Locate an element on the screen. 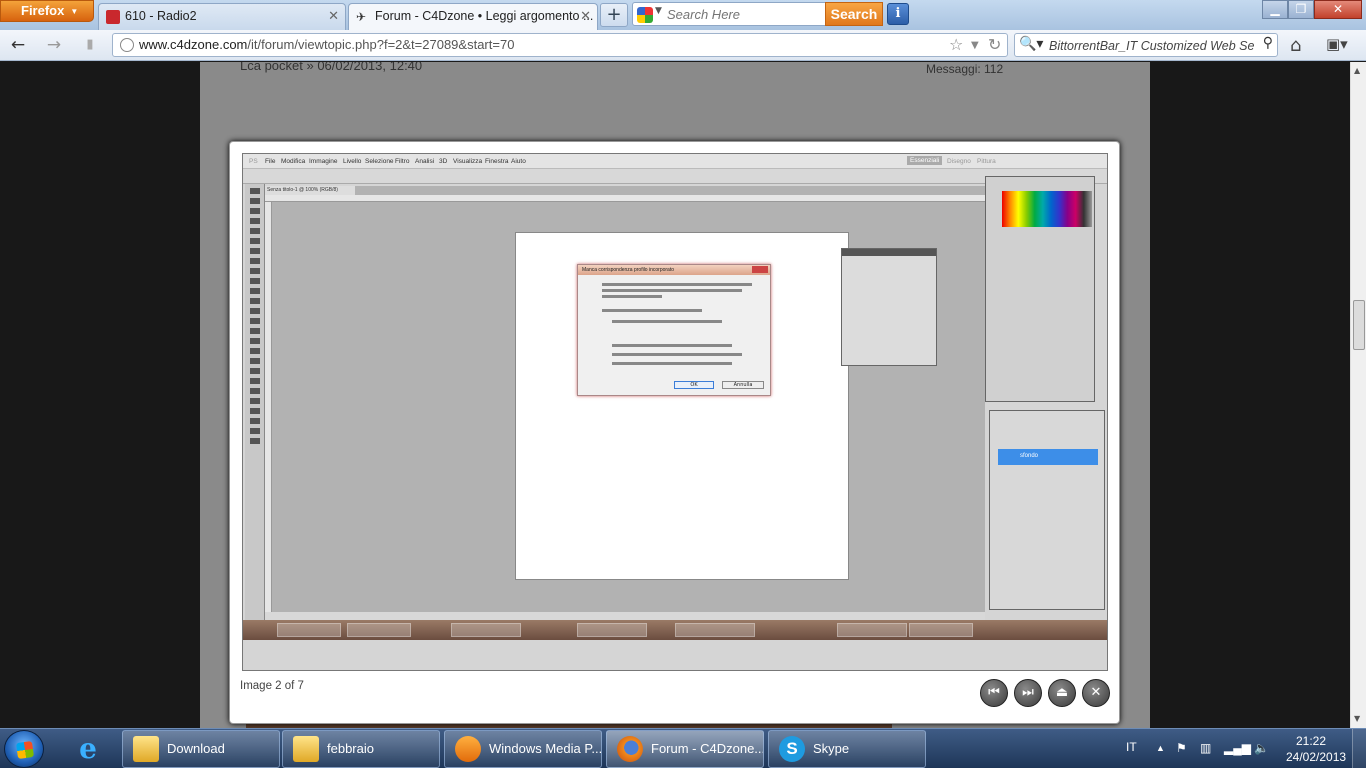  taskbar-item-skype: S Skype is located at coordinates (847, 749).